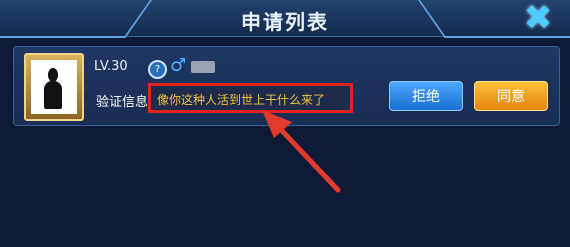 Image resolution: width=570 pixels, height=247 pixels. I want to click on help-badge-icon: ?, so click(157, 69).